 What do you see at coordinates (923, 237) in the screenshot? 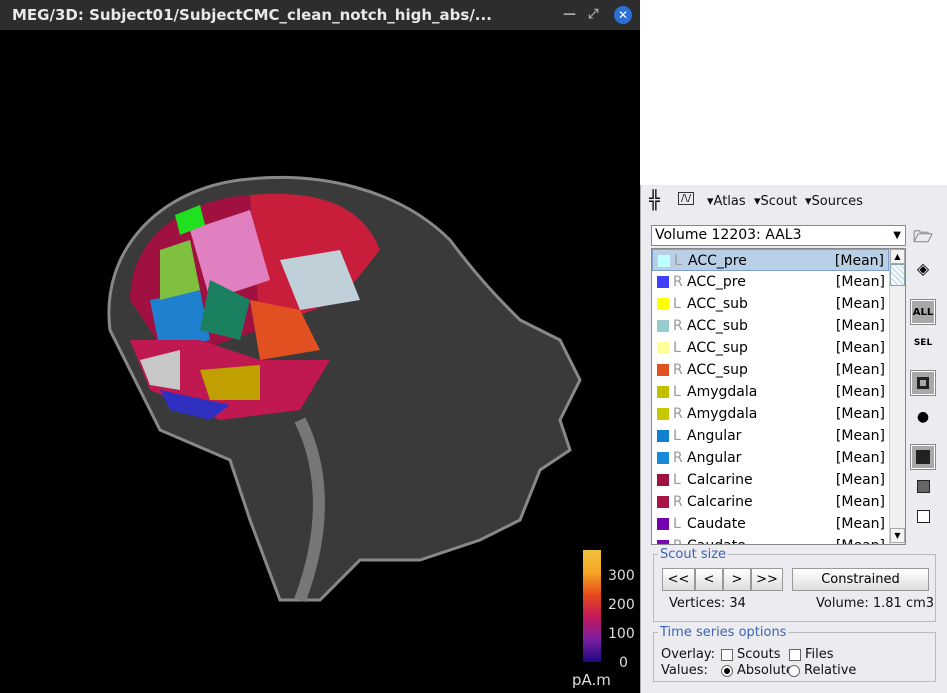
I see `folder-open-icon: 🗁` at bounding box center [923, 237].